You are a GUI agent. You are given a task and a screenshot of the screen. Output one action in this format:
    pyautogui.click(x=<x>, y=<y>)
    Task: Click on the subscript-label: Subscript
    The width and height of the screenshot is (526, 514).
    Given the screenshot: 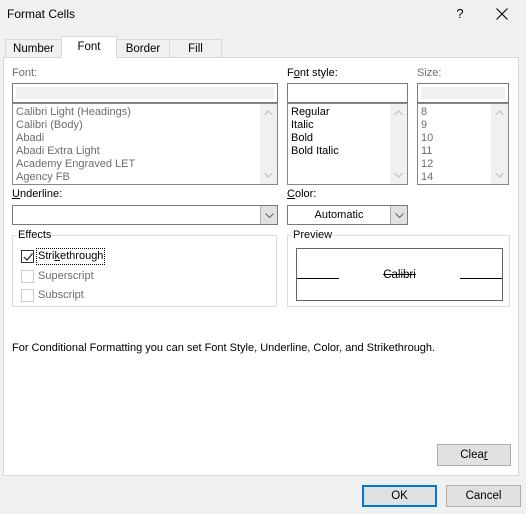 What is the action you would take?
    pyautogui.click(x=61, y=295)
    